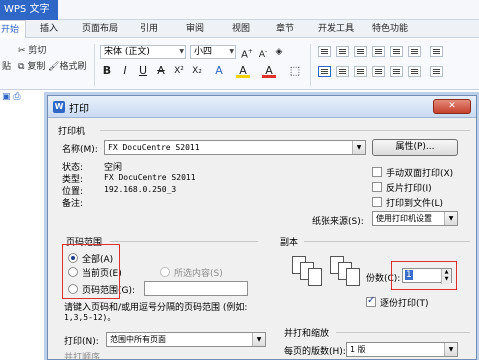 The image size is (479, 360). Describe the element at coordinates (82, 356) in the screenshot. I see `print-order-label: 并打顺序` at that location.